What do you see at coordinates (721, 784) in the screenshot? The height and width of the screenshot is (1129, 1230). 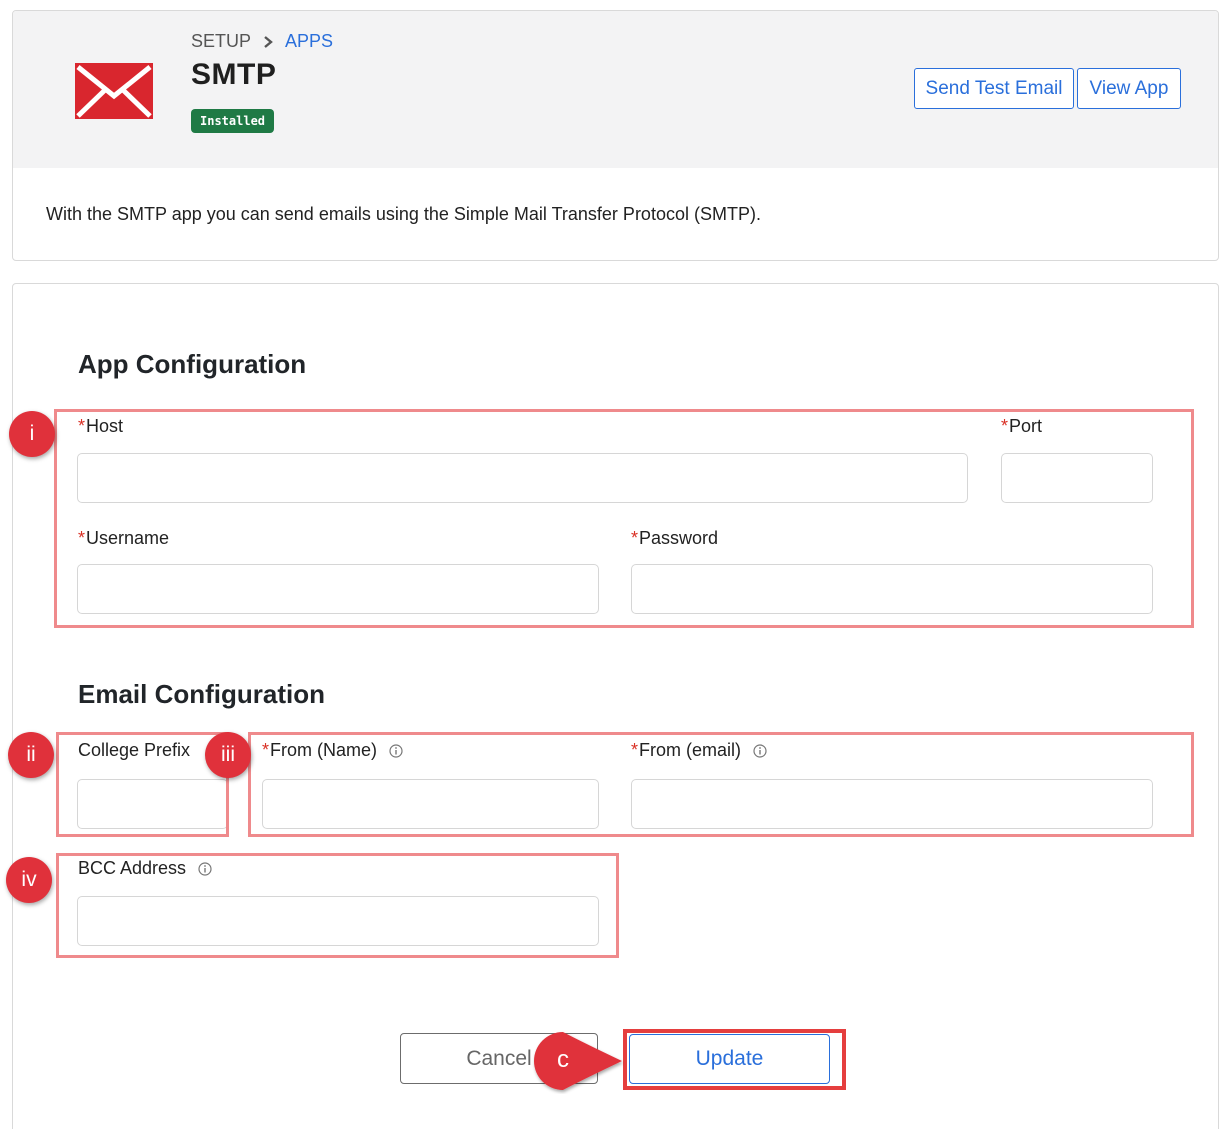 I see `highlight-box-from` at bounding box center [721, 784].